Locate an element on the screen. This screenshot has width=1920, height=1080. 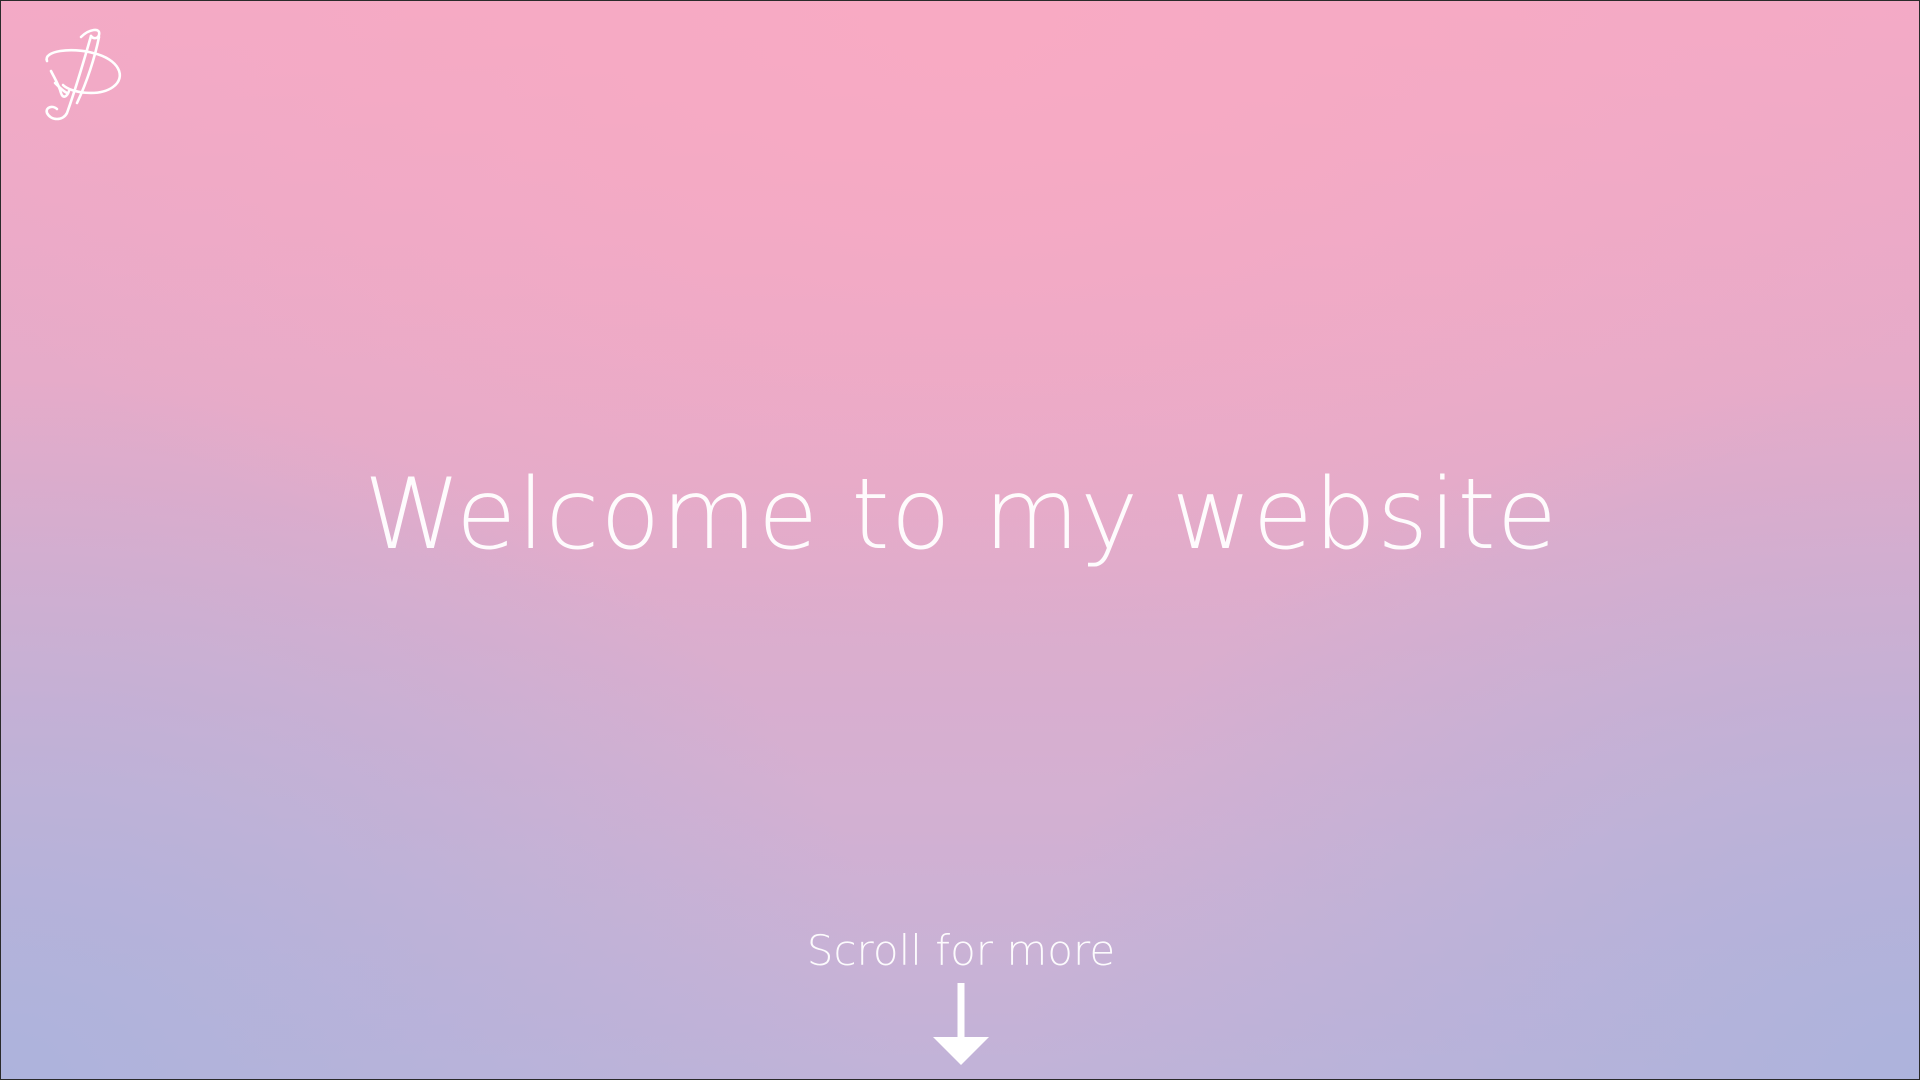
scroll-label: Scroll for more is located at coordinates (961, 950).